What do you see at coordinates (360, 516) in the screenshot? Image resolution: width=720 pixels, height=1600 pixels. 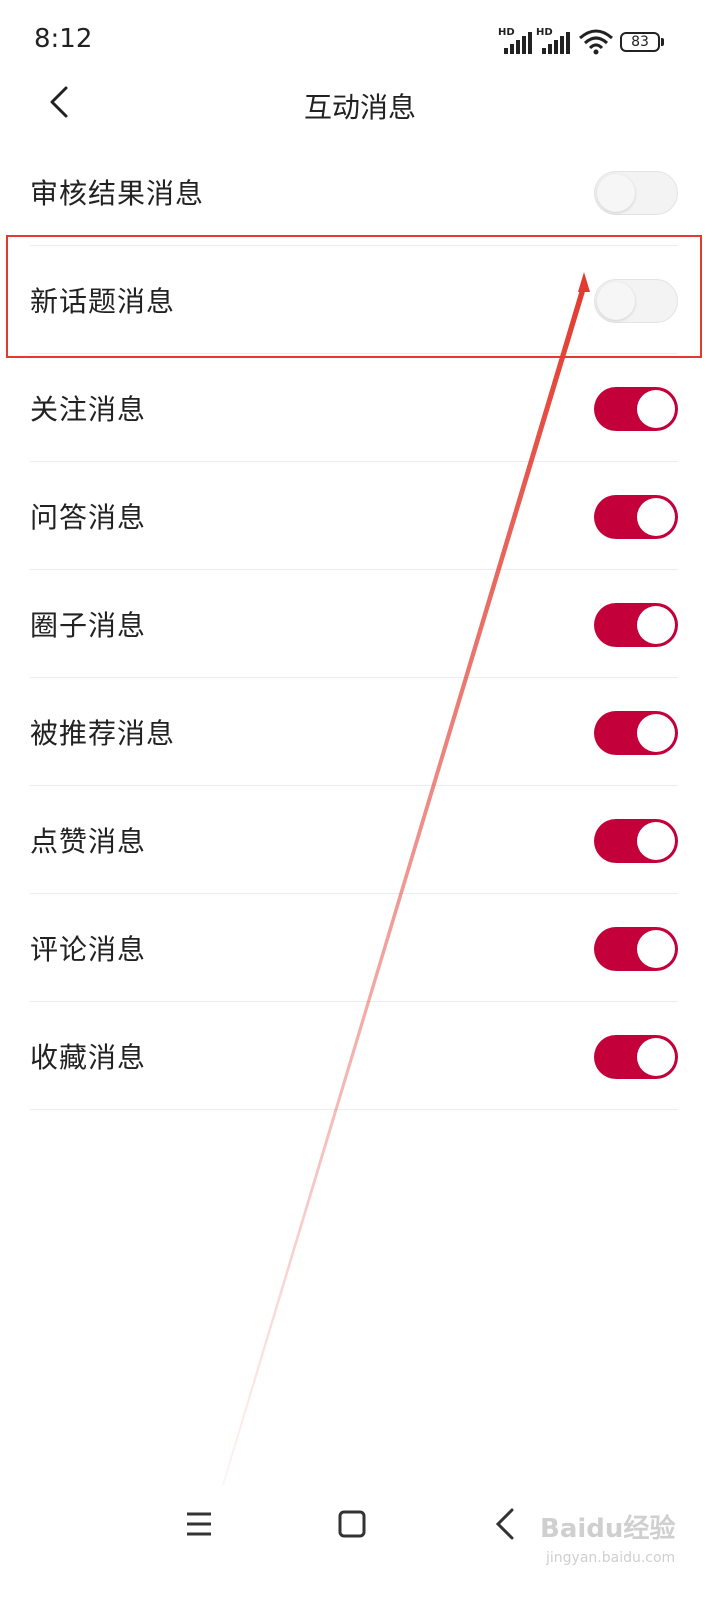 I see `setting-row: 问答消息` at bounding box center [360, 516].